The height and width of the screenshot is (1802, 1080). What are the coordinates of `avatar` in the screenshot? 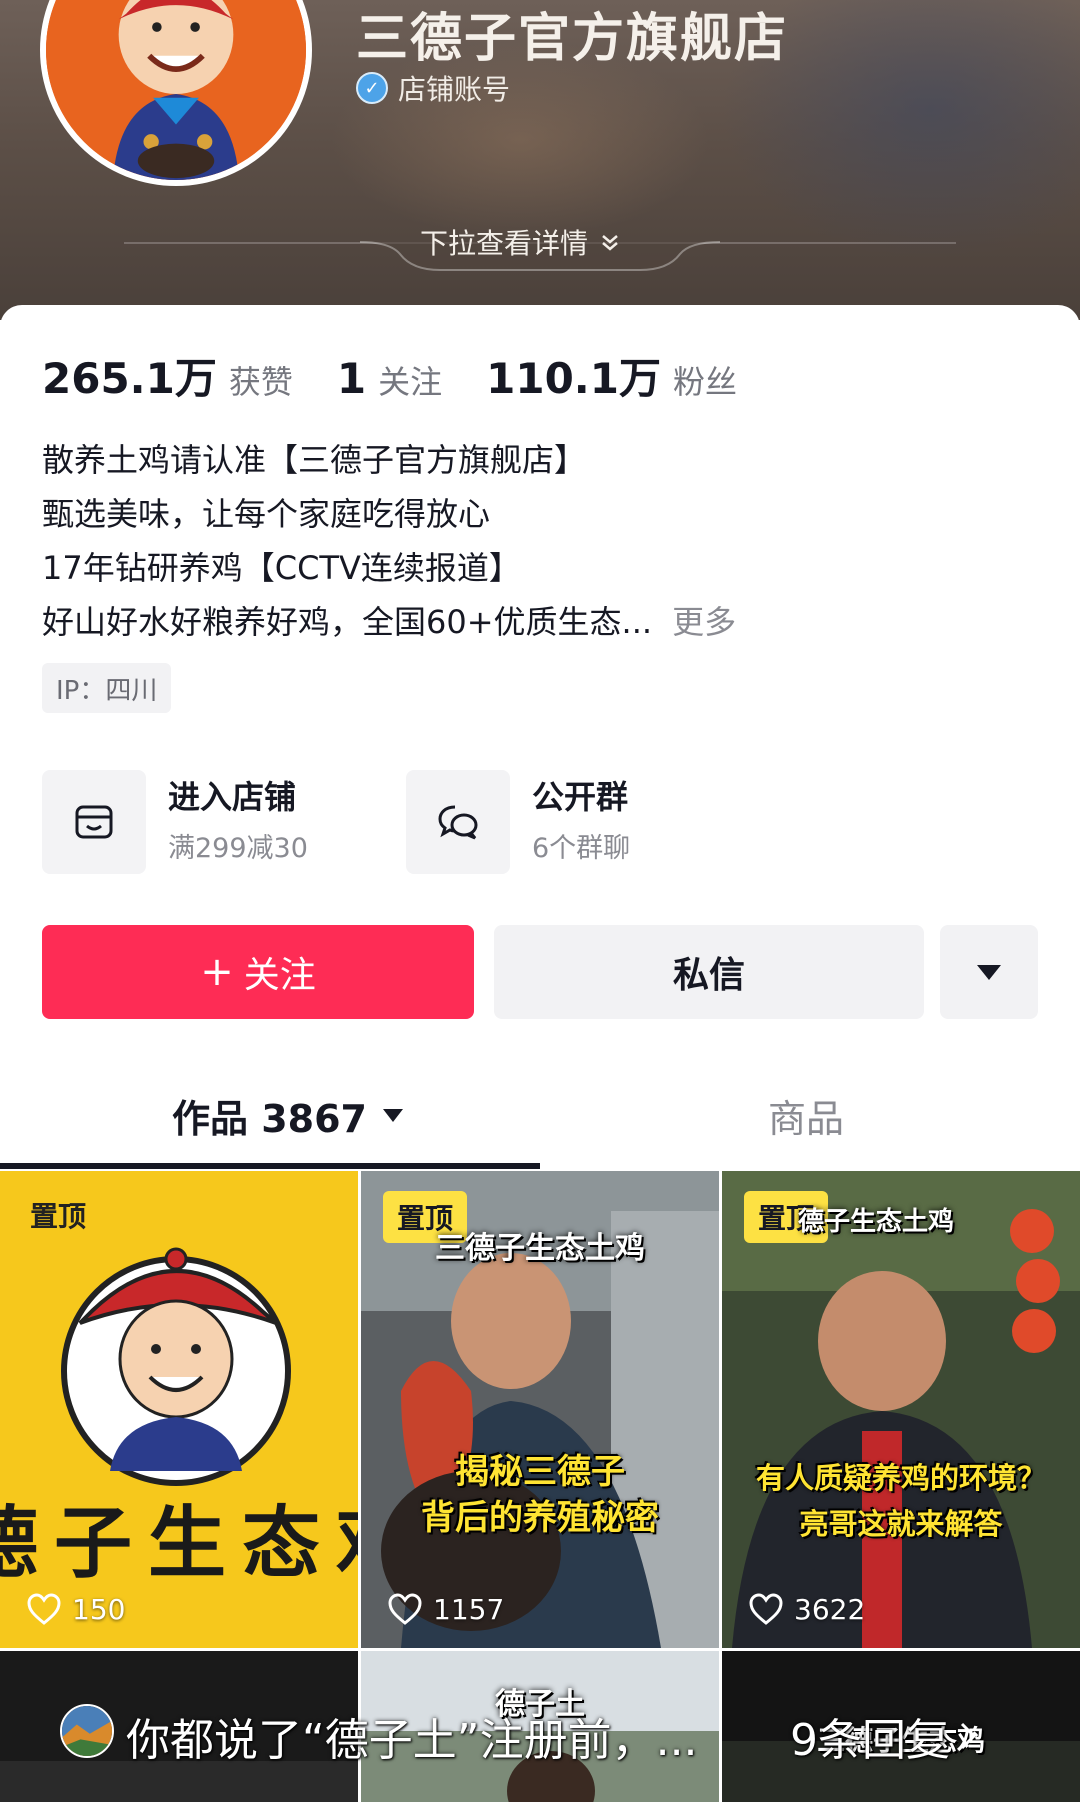 It's located at (176, 93).